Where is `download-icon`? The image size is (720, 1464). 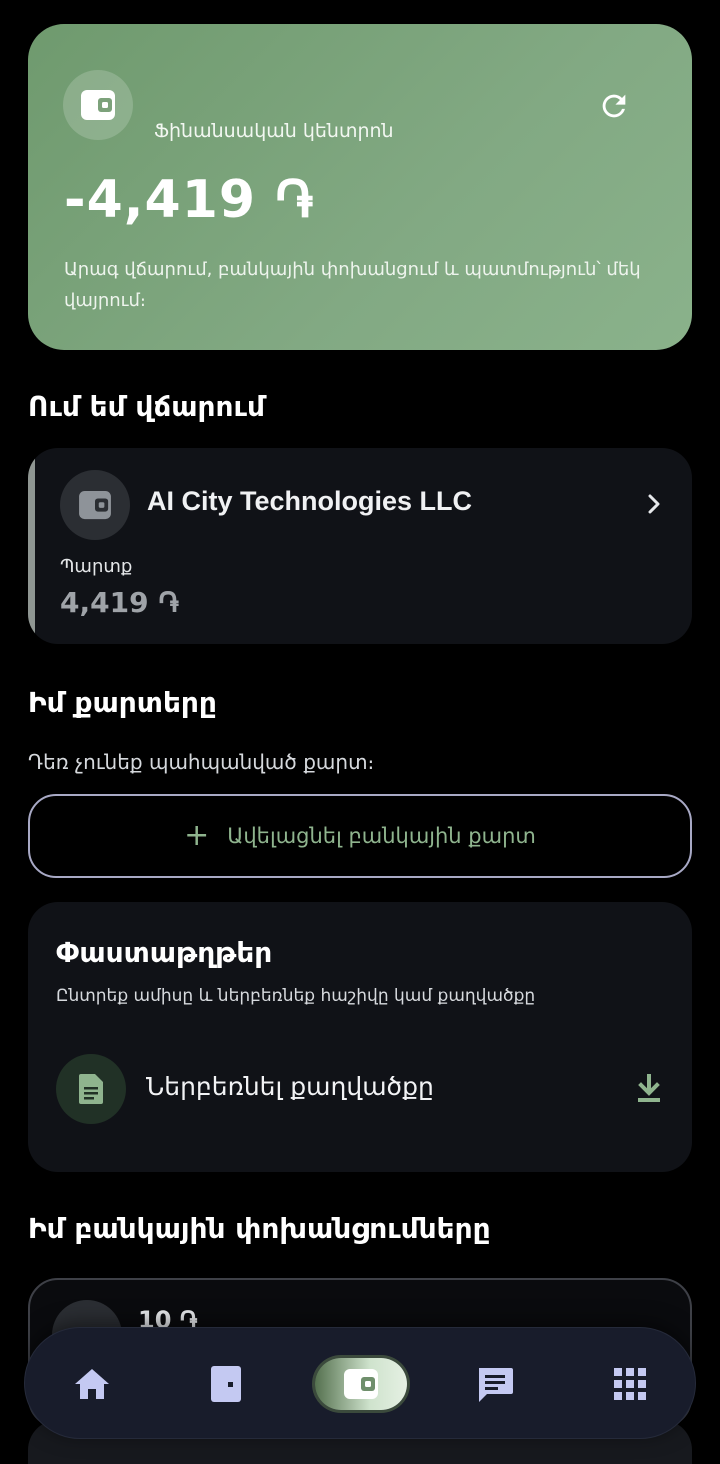
download-icon is located at coordinates (649, 1091).